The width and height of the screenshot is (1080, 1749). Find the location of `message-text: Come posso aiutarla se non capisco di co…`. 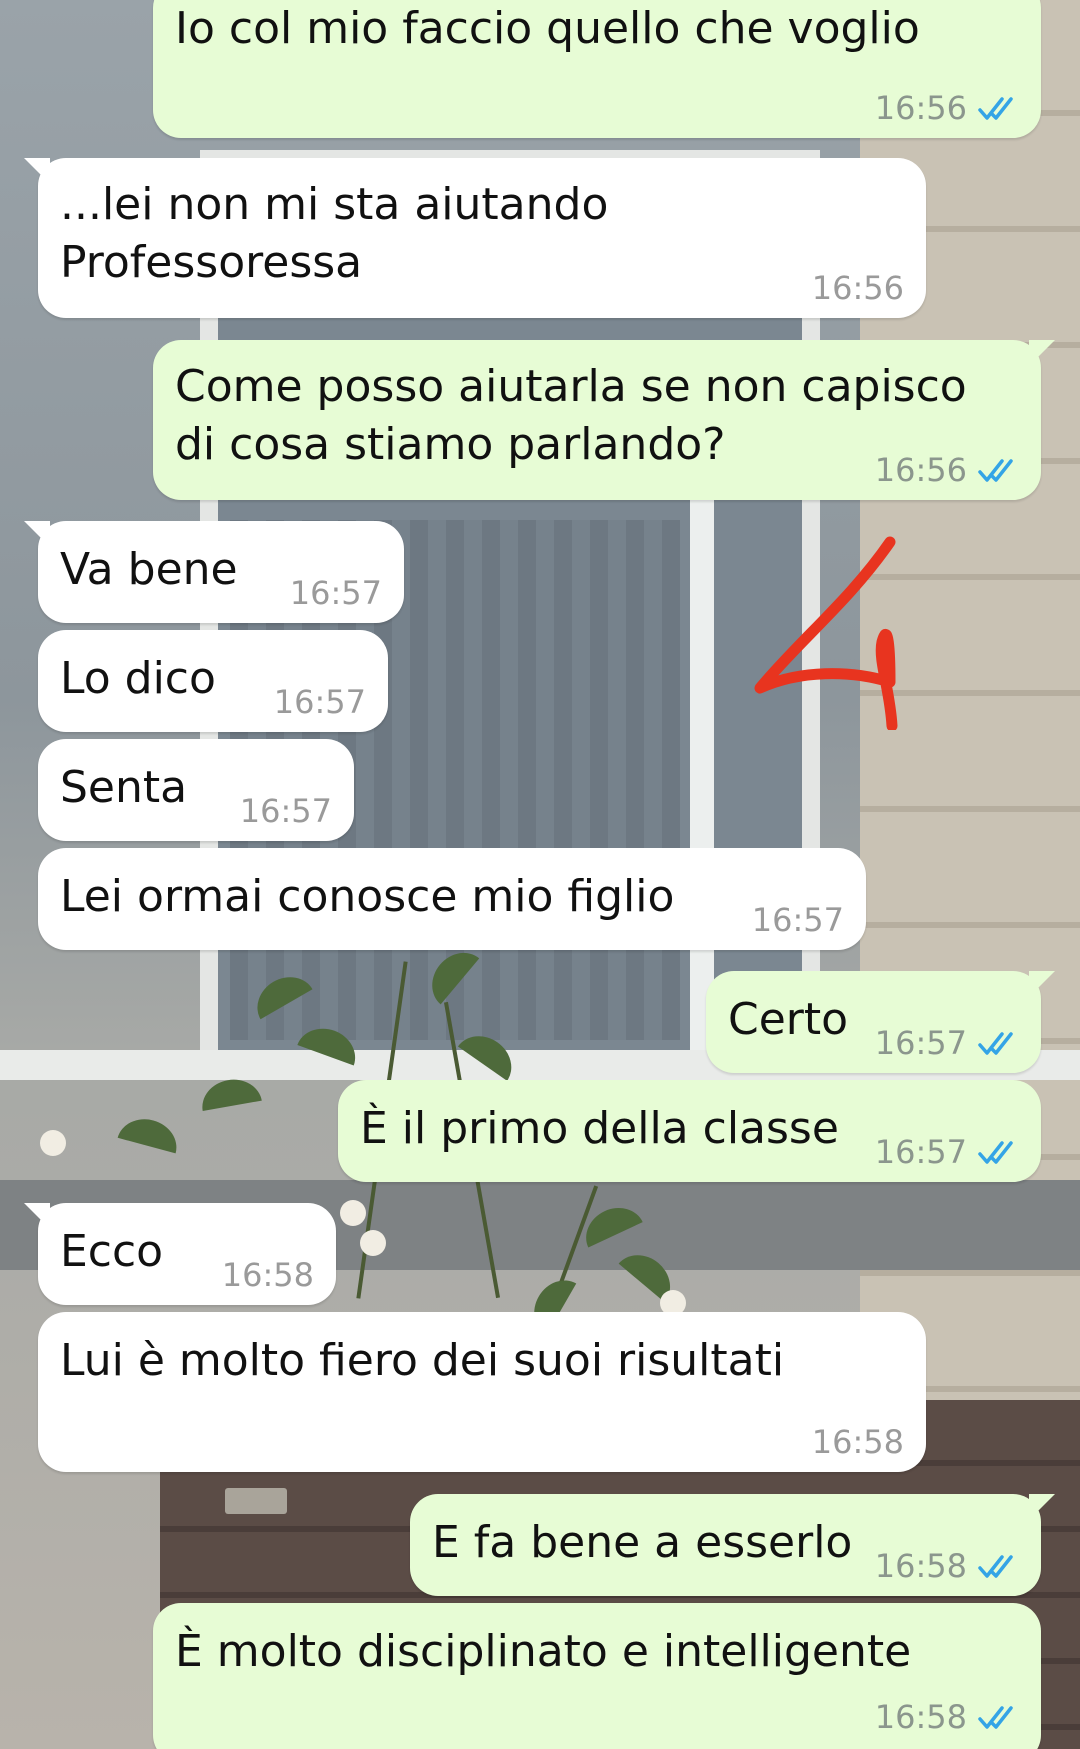

message-text: Come posso aiutarla se non capisco di co… is located at coordinates (571, 415).